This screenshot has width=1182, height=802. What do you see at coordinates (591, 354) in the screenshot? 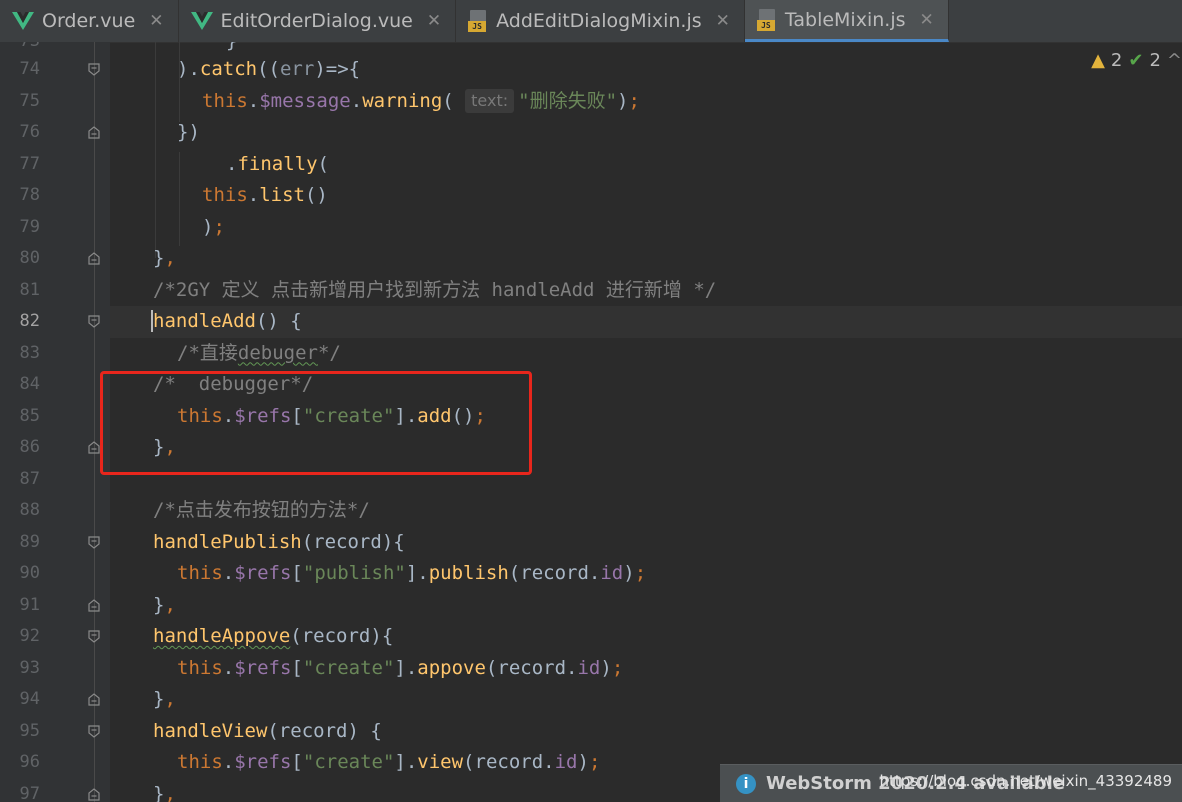
I see `code-line: 83 /*直接debuger*/` at bounding box center [591, 354].